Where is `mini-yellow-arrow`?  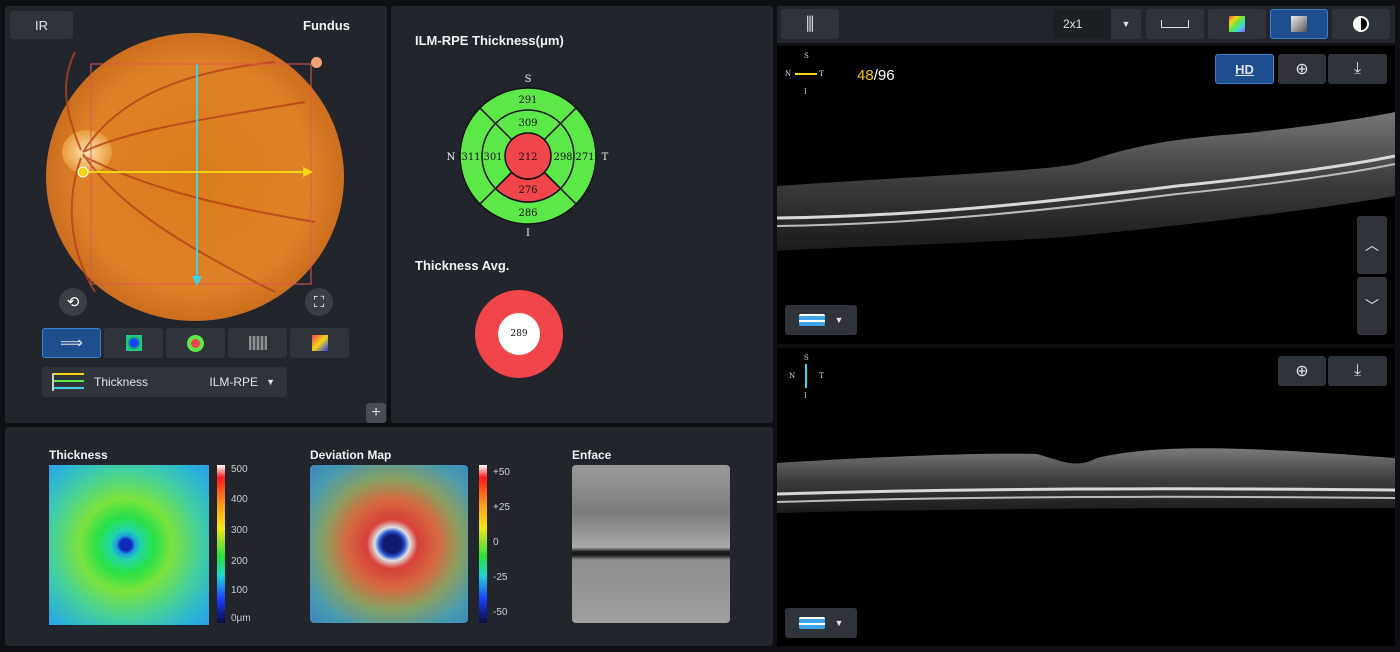
mini-yellow-arrow is located at coordinates (806, 74).